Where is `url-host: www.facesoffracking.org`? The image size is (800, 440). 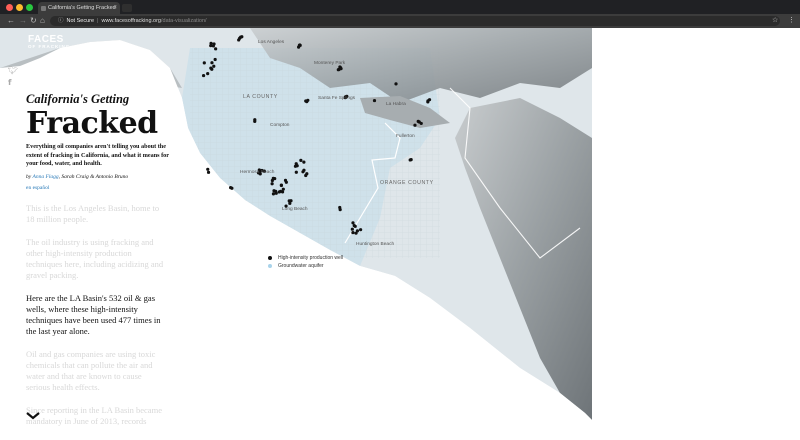
url-host: www.facesoffracking.org is located at coordinates (131, 21).